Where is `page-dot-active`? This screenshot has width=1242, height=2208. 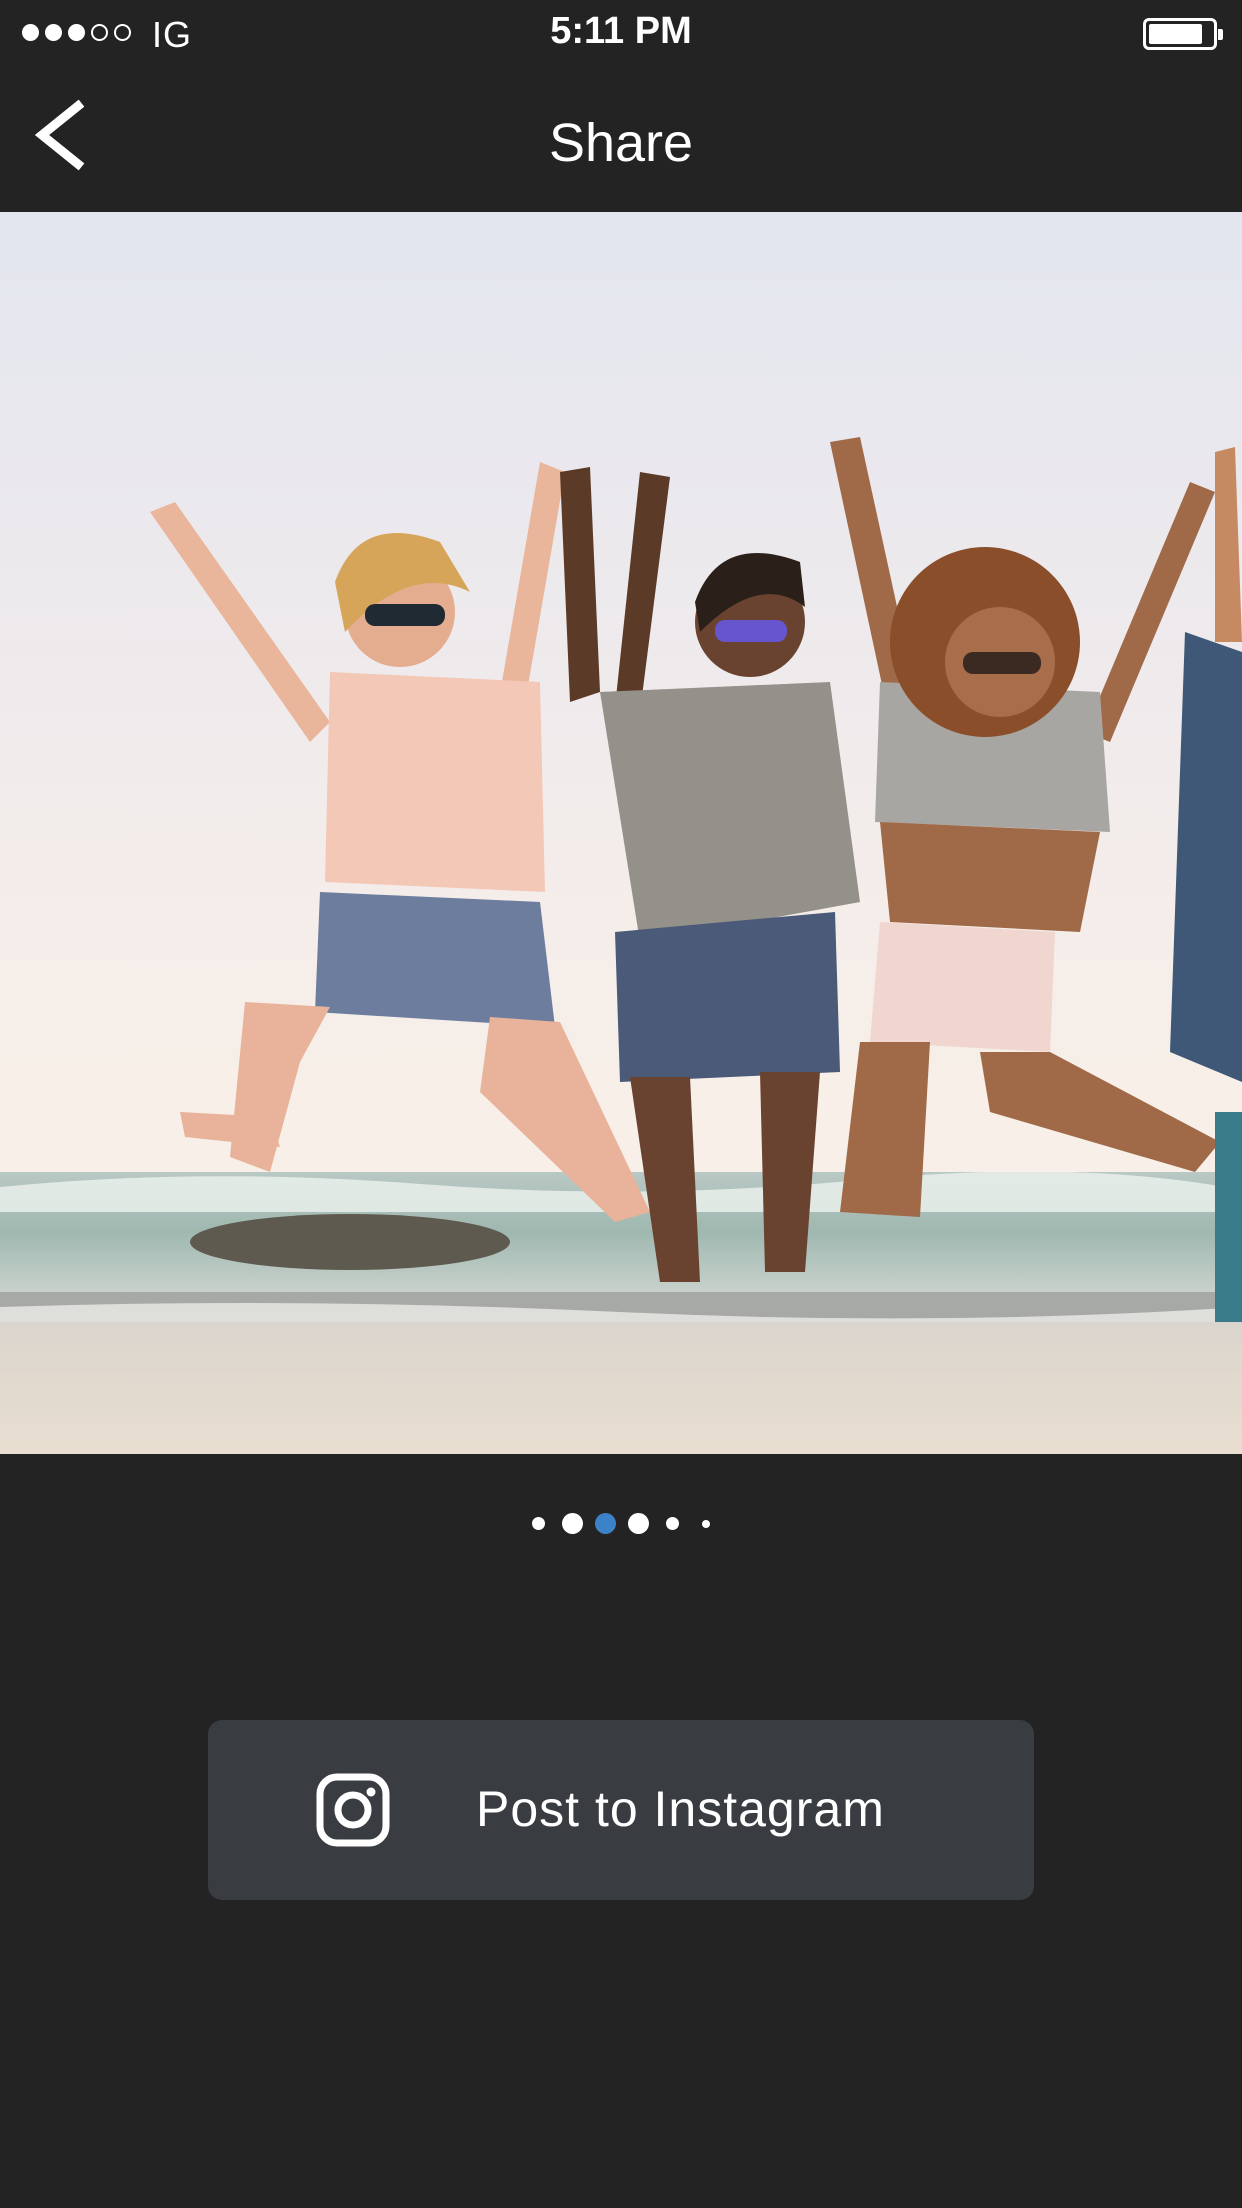 page-dot-active is located at coordinates (605, 1523).